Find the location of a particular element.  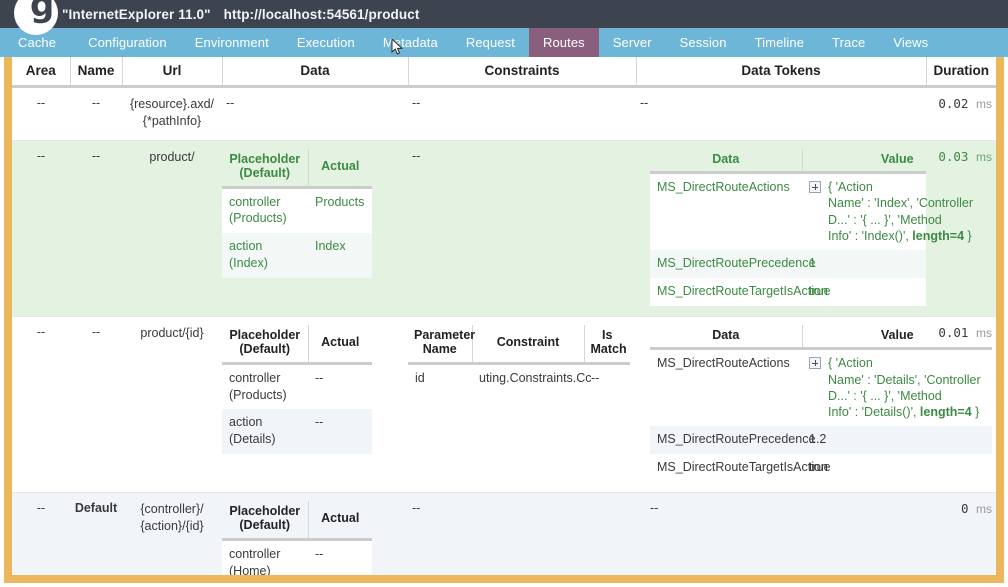

url-line-1: {resource}.axd/ is located at coordinates (172, 104).